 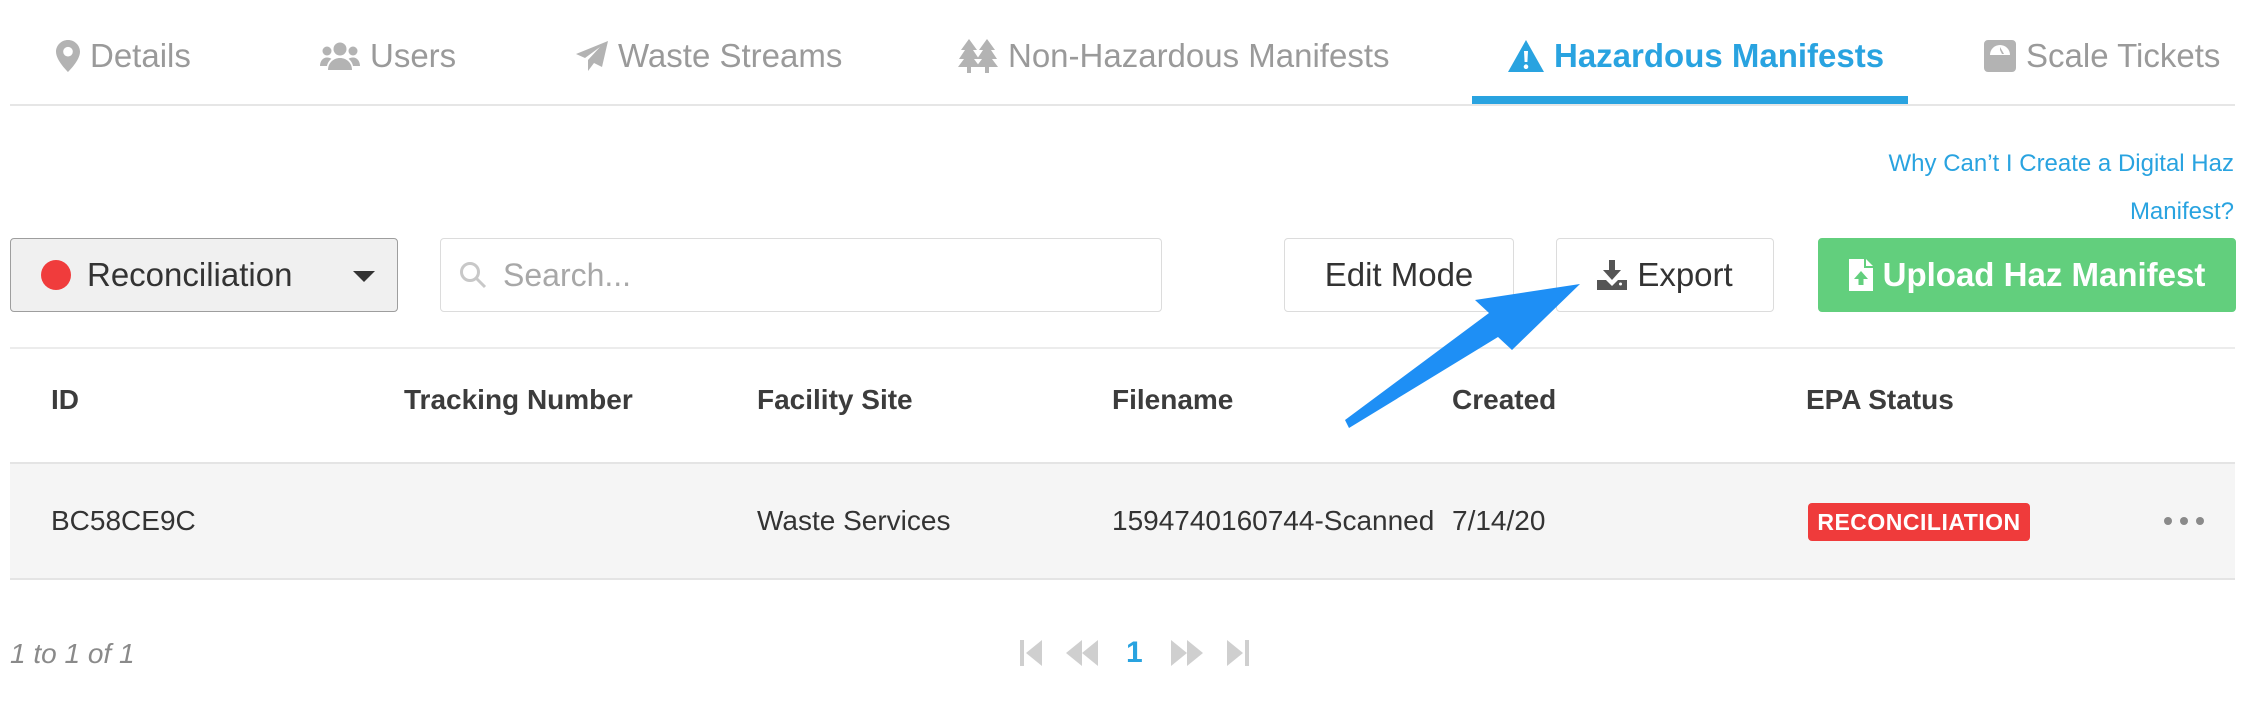 I want to click on cell-facility-site: Waste Services, so click(x=854, y=520).